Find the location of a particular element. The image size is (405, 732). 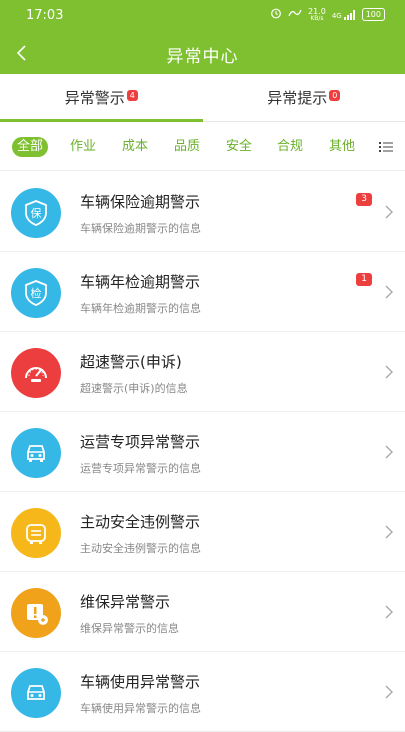

item-description: 维保异常警示的信息 is located at coordinates (129, 628).